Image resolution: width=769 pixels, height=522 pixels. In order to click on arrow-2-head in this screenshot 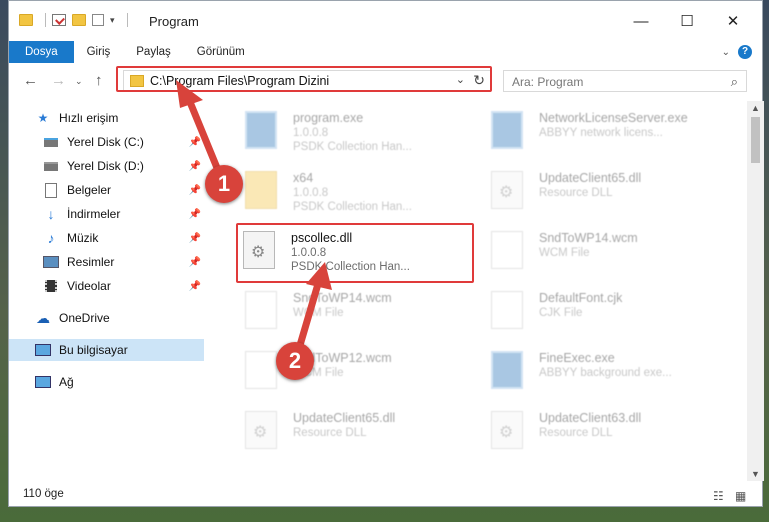, I will do `click(319, 276)`.